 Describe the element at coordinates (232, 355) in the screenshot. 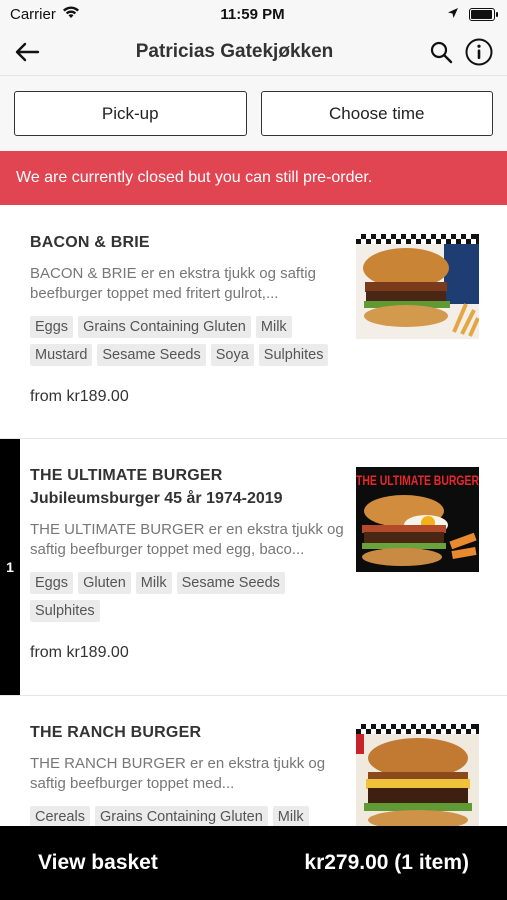

I see `allergen-tag: Soya` at that location.